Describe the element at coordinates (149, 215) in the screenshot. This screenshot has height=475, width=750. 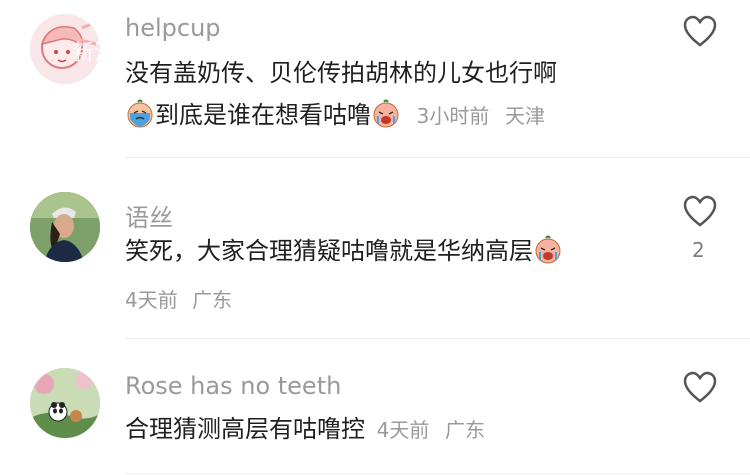
I see `username: 语丝` at that location.